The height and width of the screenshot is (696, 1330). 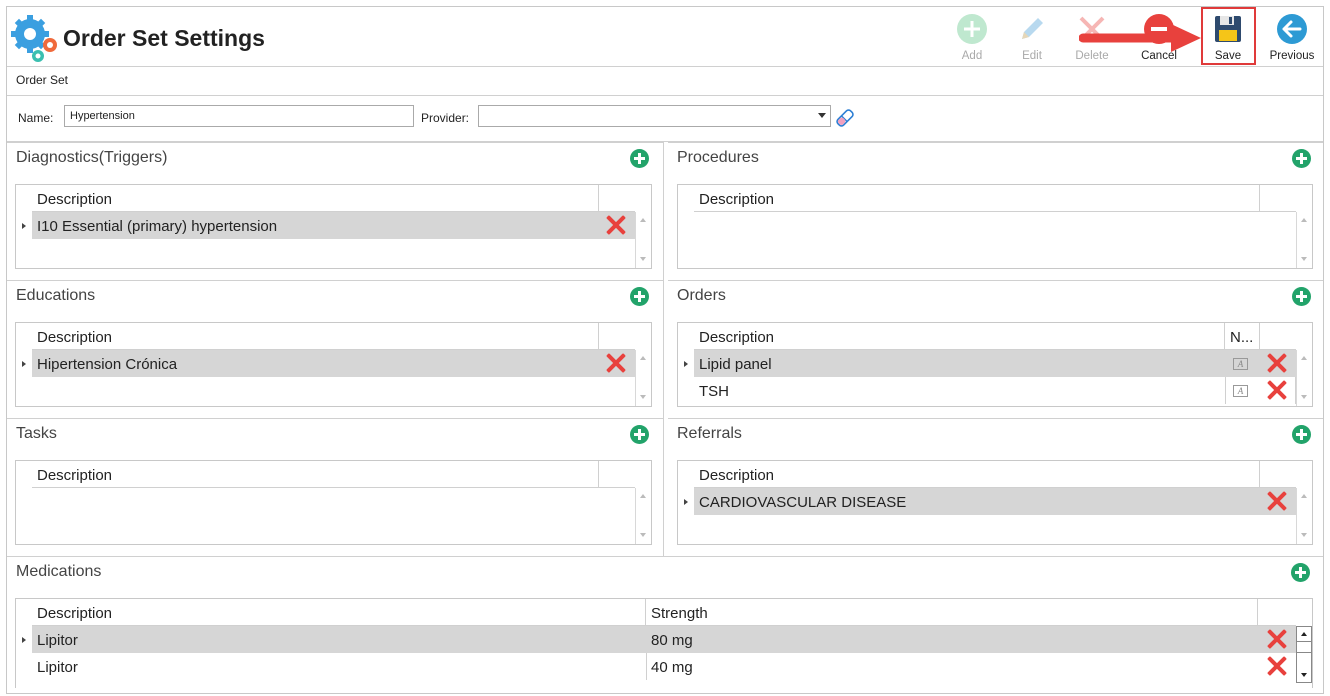 What do you see at coordinates (1301, 158) in the screenshot?
I see `add-procedure-icon` at bounding box center [1301, 158].